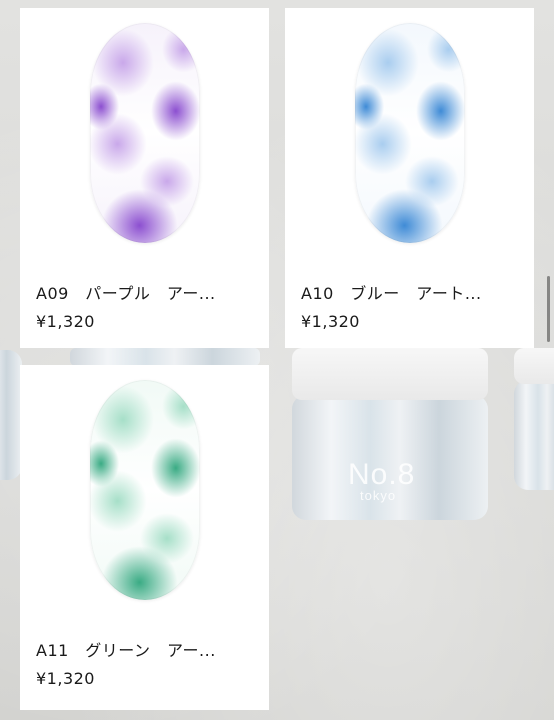 This screenshot has height=720, width=554. I want to click on main-jar-lid, so click(390, 374).